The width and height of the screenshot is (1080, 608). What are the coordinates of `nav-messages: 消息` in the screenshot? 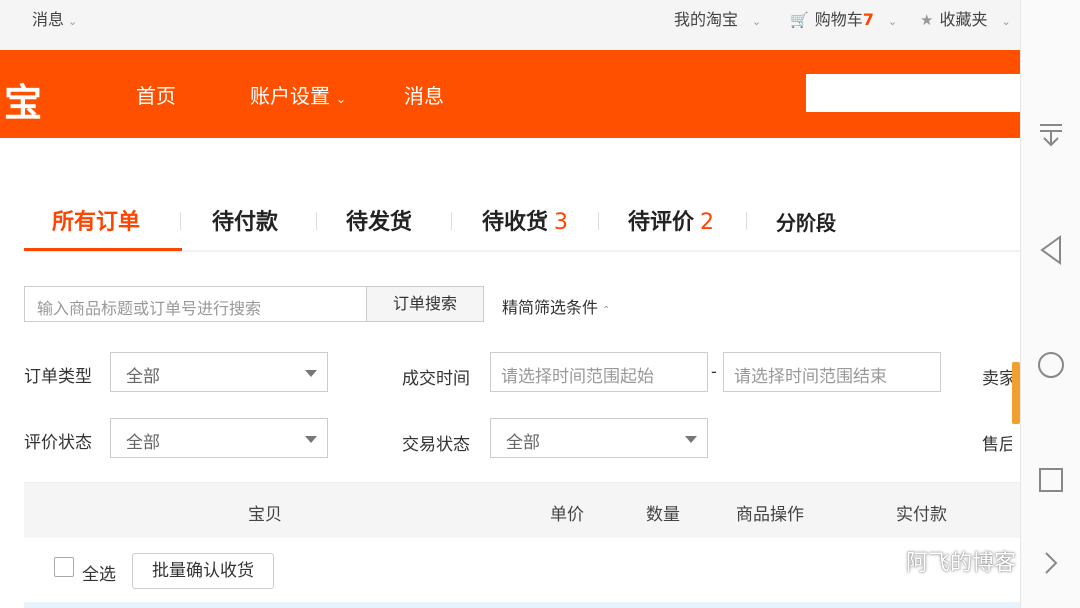 It's located at (424, 94).